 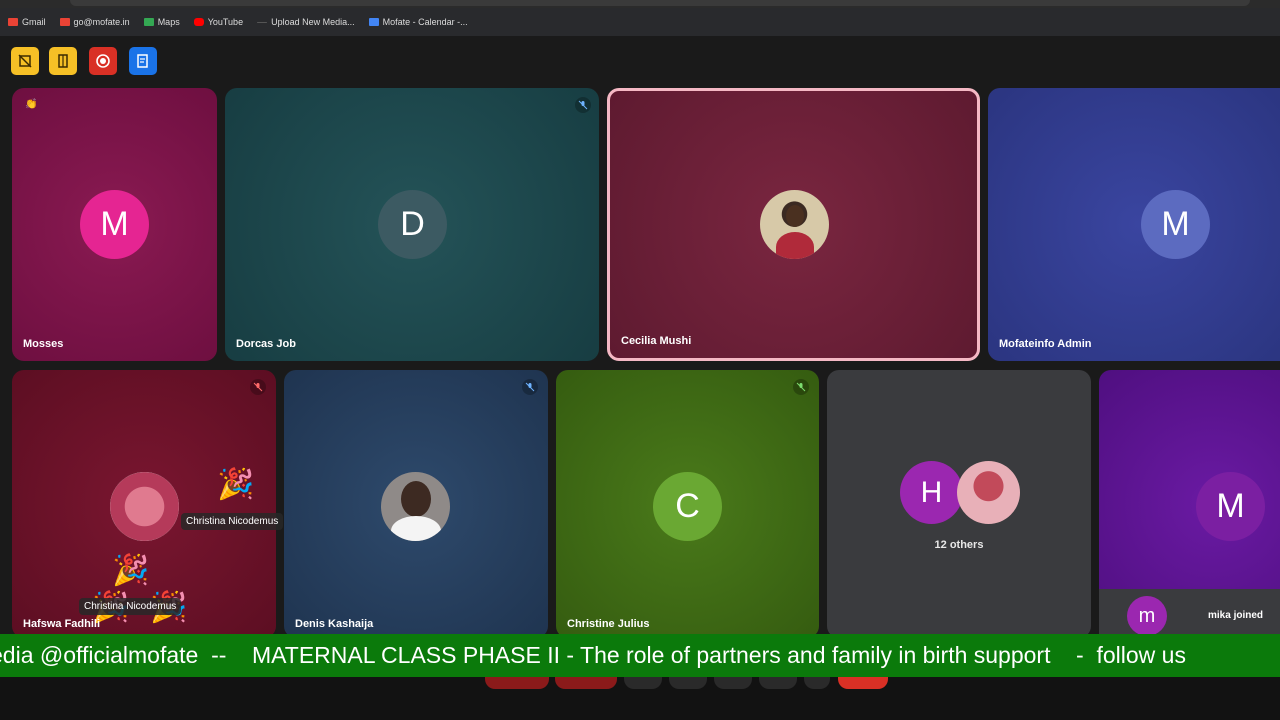 I want to click on participant-name: Cecilia Mushi, so click(x=656, y=341).